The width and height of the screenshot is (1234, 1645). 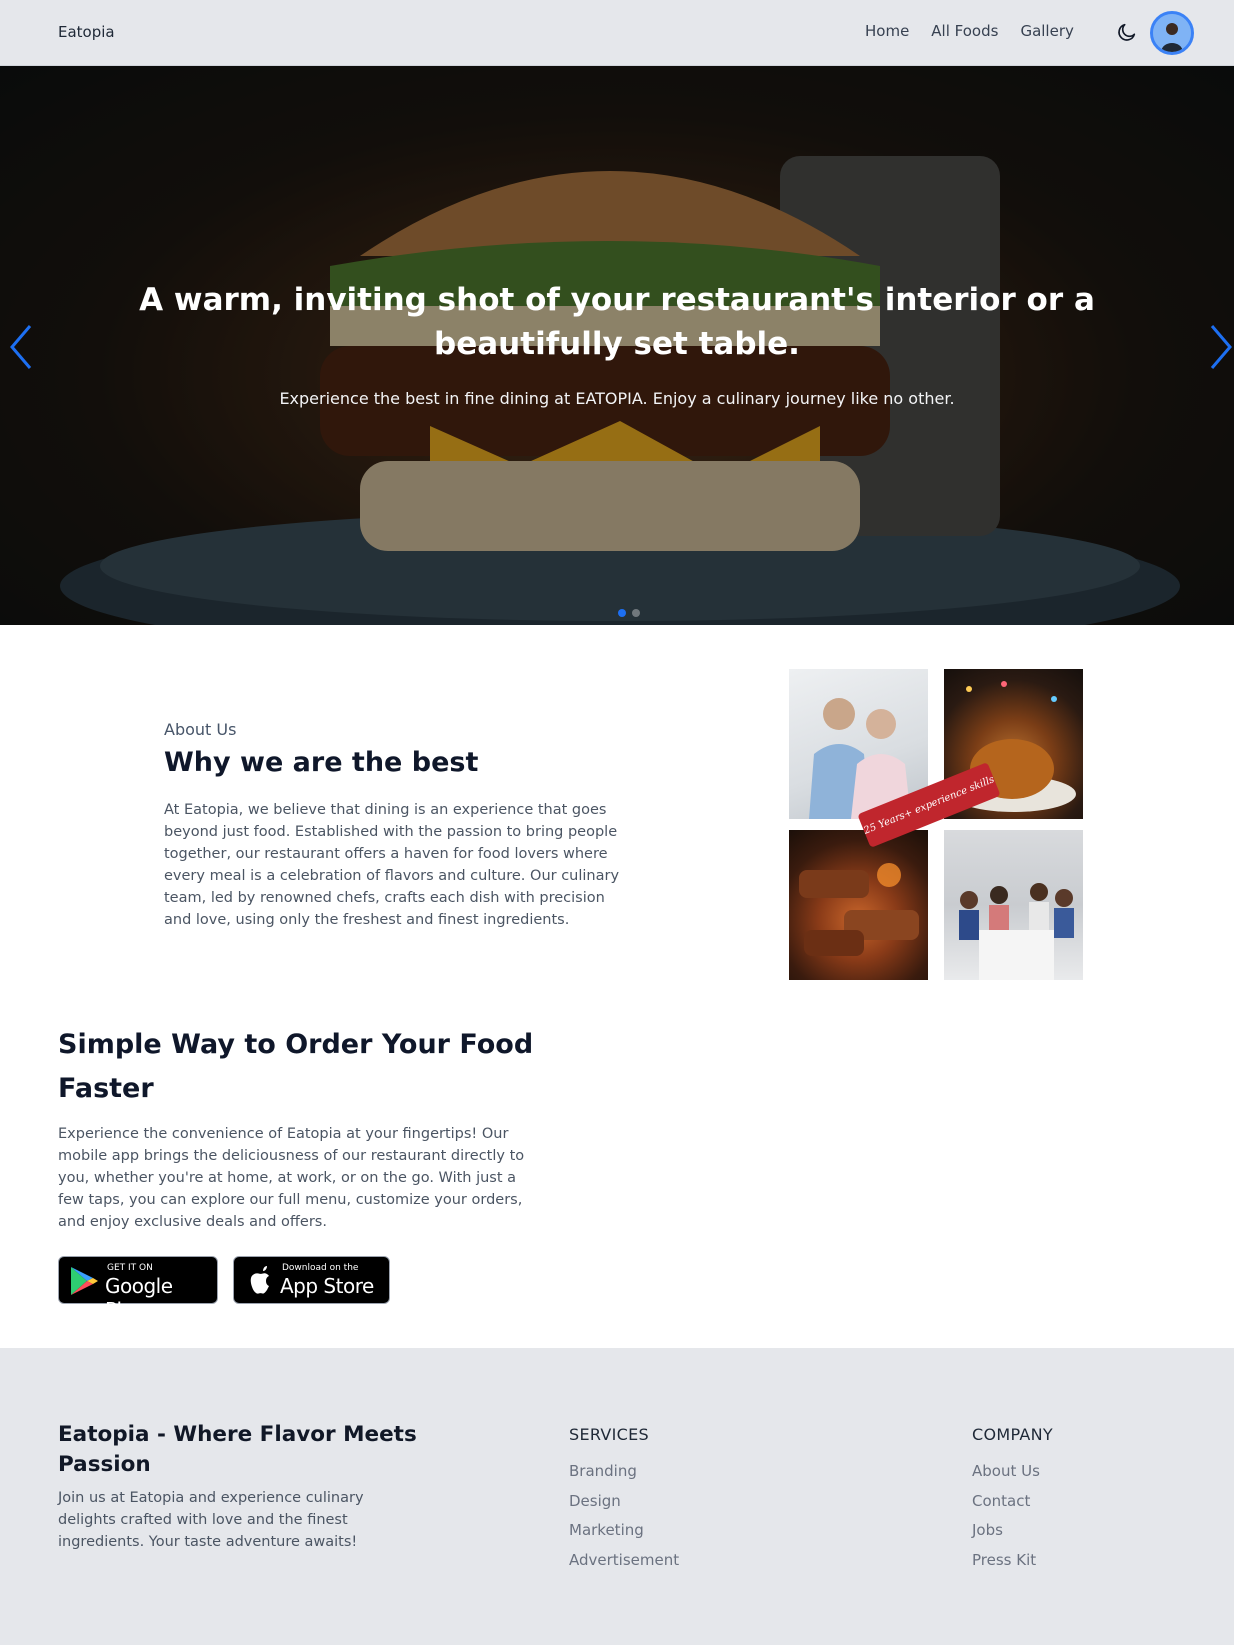 What do you see at coordinates (887, 31) in the screenshot?
I see `nav-link-home: Home` at bounding box center [887, 31].